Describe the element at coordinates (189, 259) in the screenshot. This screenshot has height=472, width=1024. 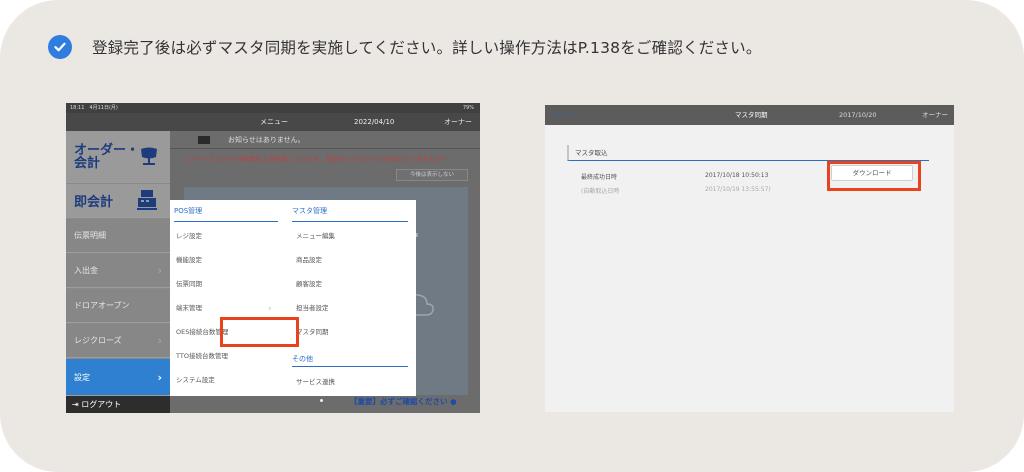
I see `menu-item-function-settings: 機能設定` at that location.